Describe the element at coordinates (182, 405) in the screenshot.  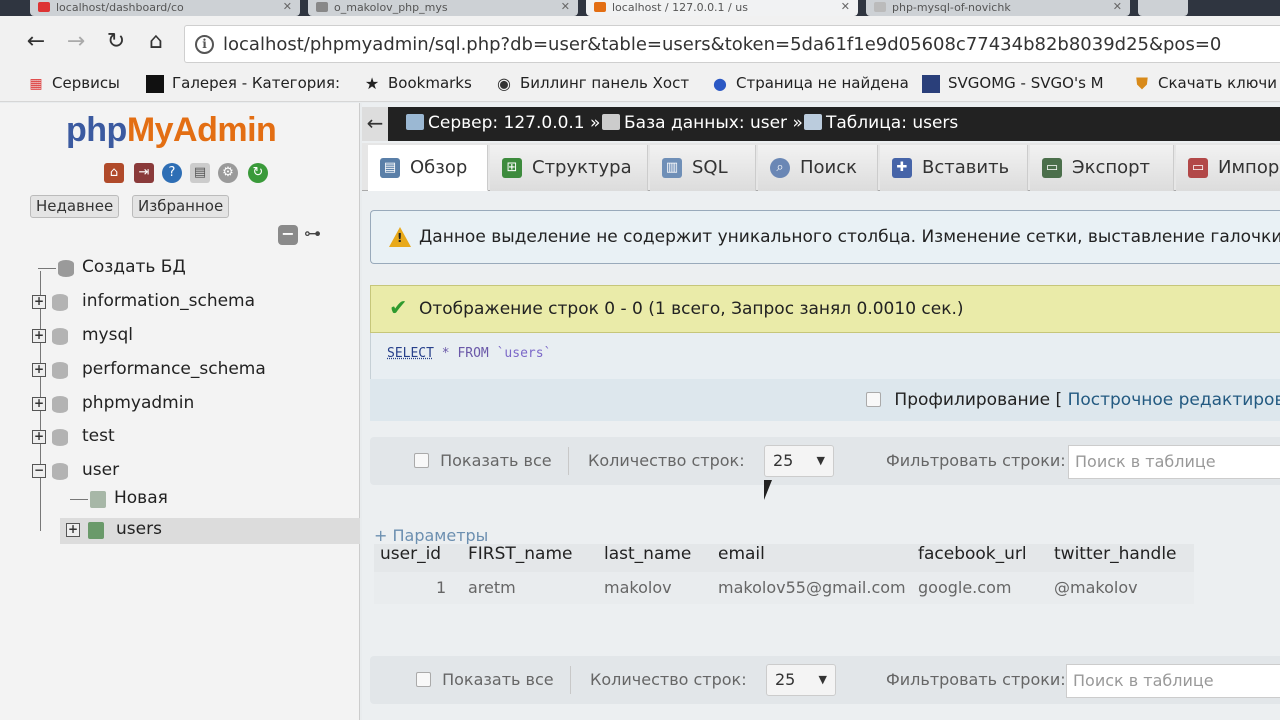
I see `tree-item-phpmyadmin: + phpmyadmin` at that location.